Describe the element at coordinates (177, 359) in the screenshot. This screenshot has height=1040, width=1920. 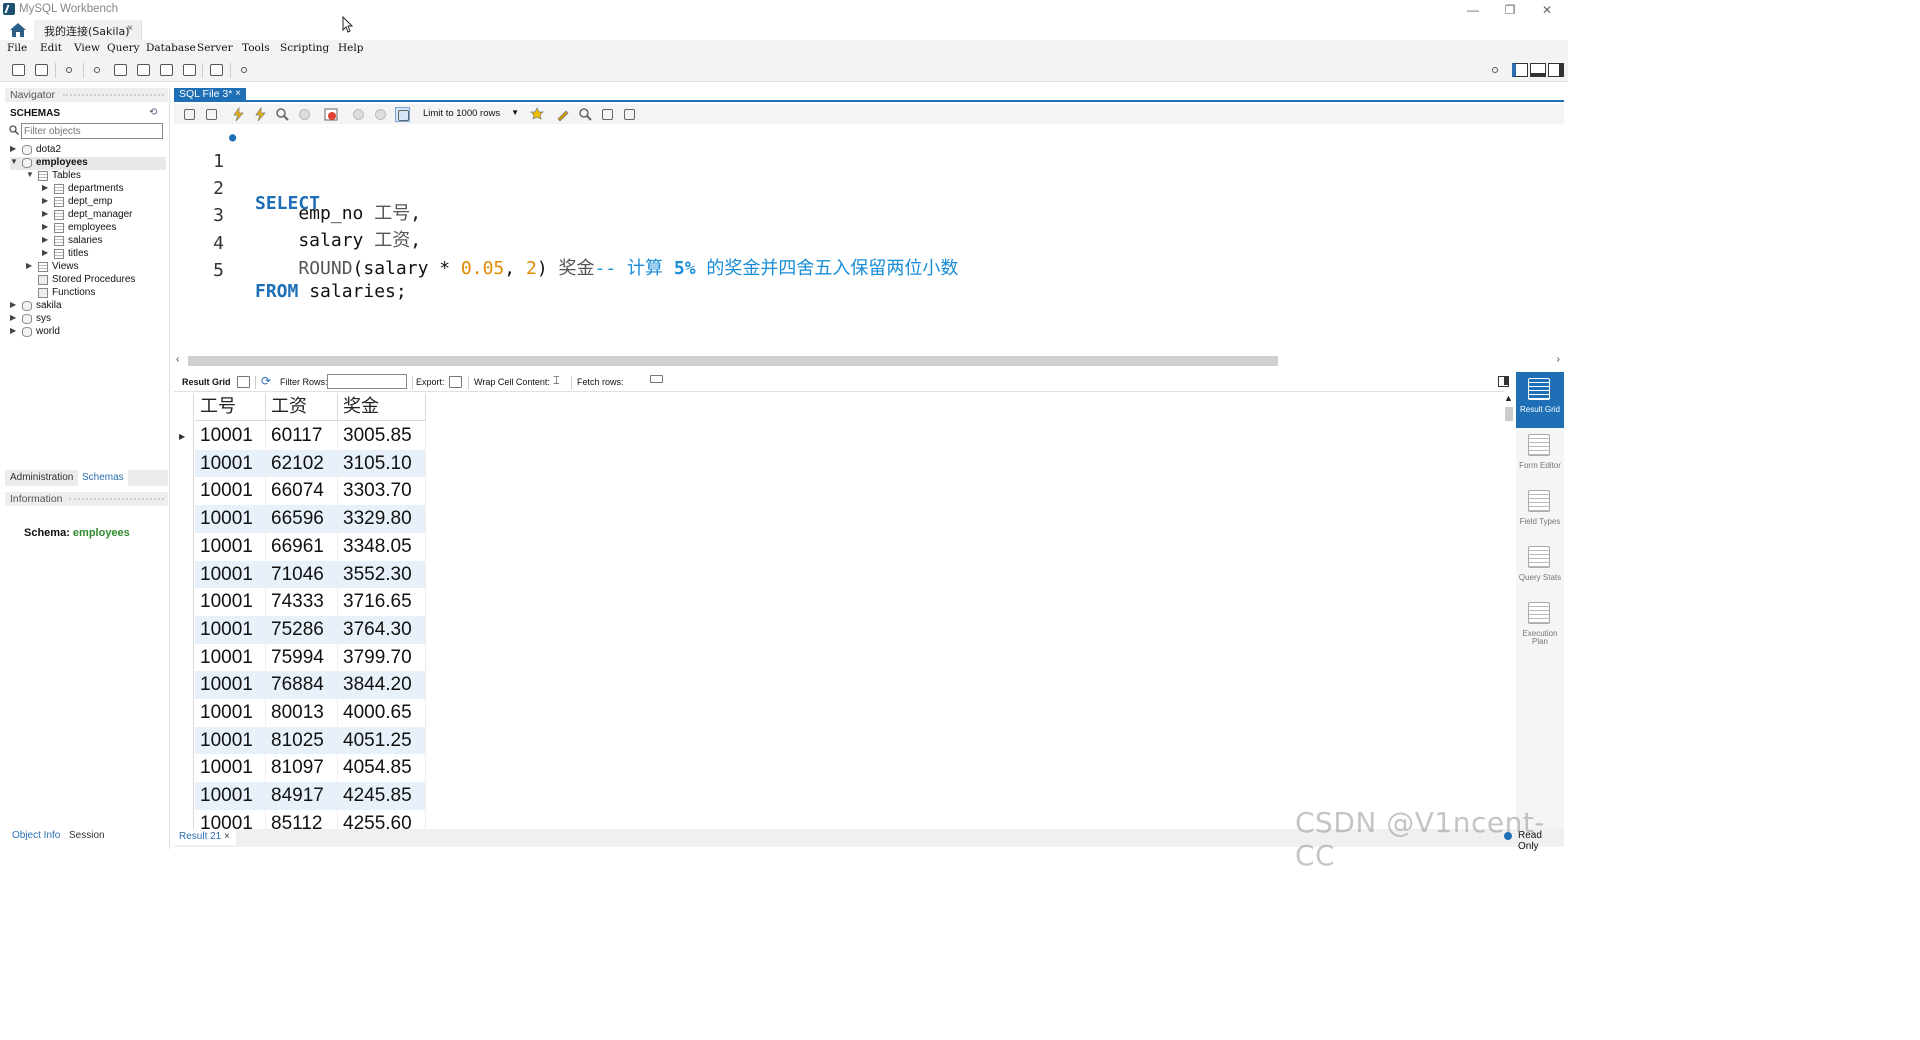
I see `scroll-left-icon: ‹` at that location.